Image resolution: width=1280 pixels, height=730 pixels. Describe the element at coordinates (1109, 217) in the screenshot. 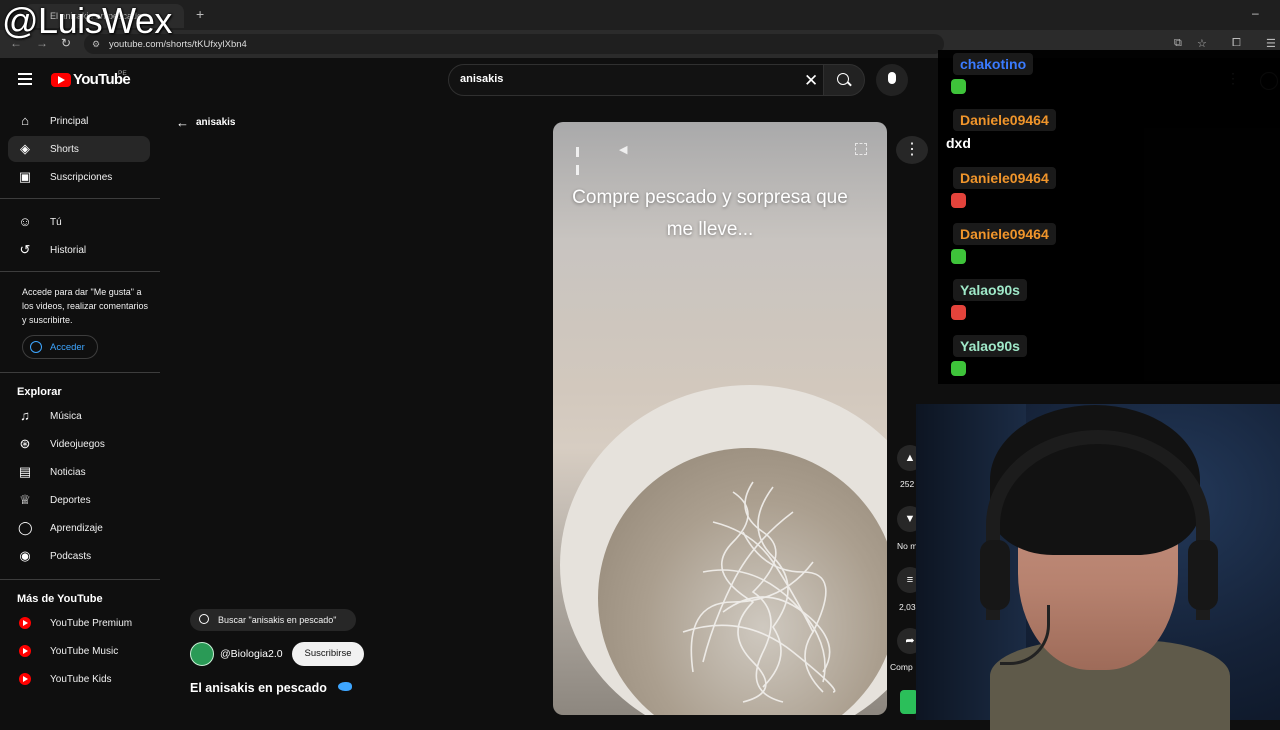

I see `stream-chat-overlay` at that location.